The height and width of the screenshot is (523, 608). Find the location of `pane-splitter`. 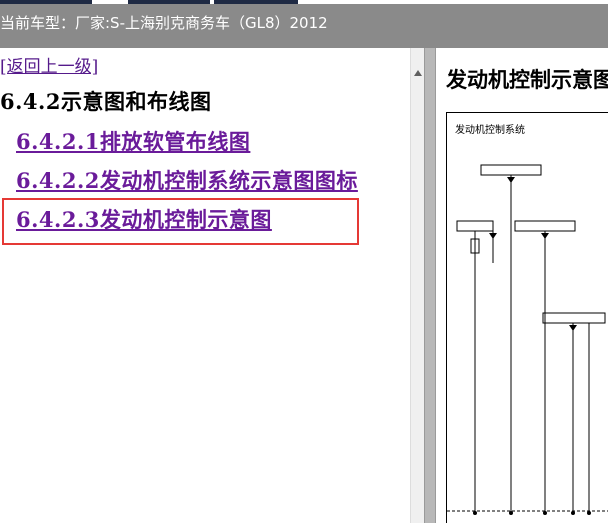

pane-splitter is located at coordinates (430, 285).